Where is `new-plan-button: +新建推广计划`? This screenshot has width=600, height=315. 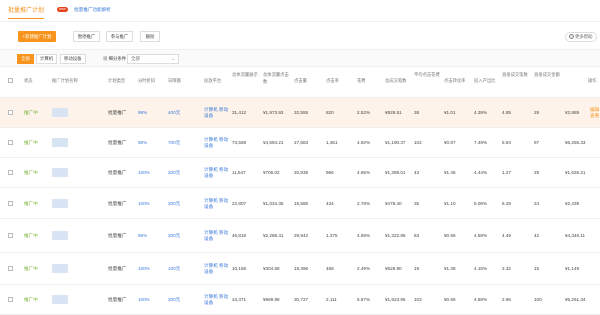
new-plan-button: +新建推广计划 is located at coordinates (37, 36).